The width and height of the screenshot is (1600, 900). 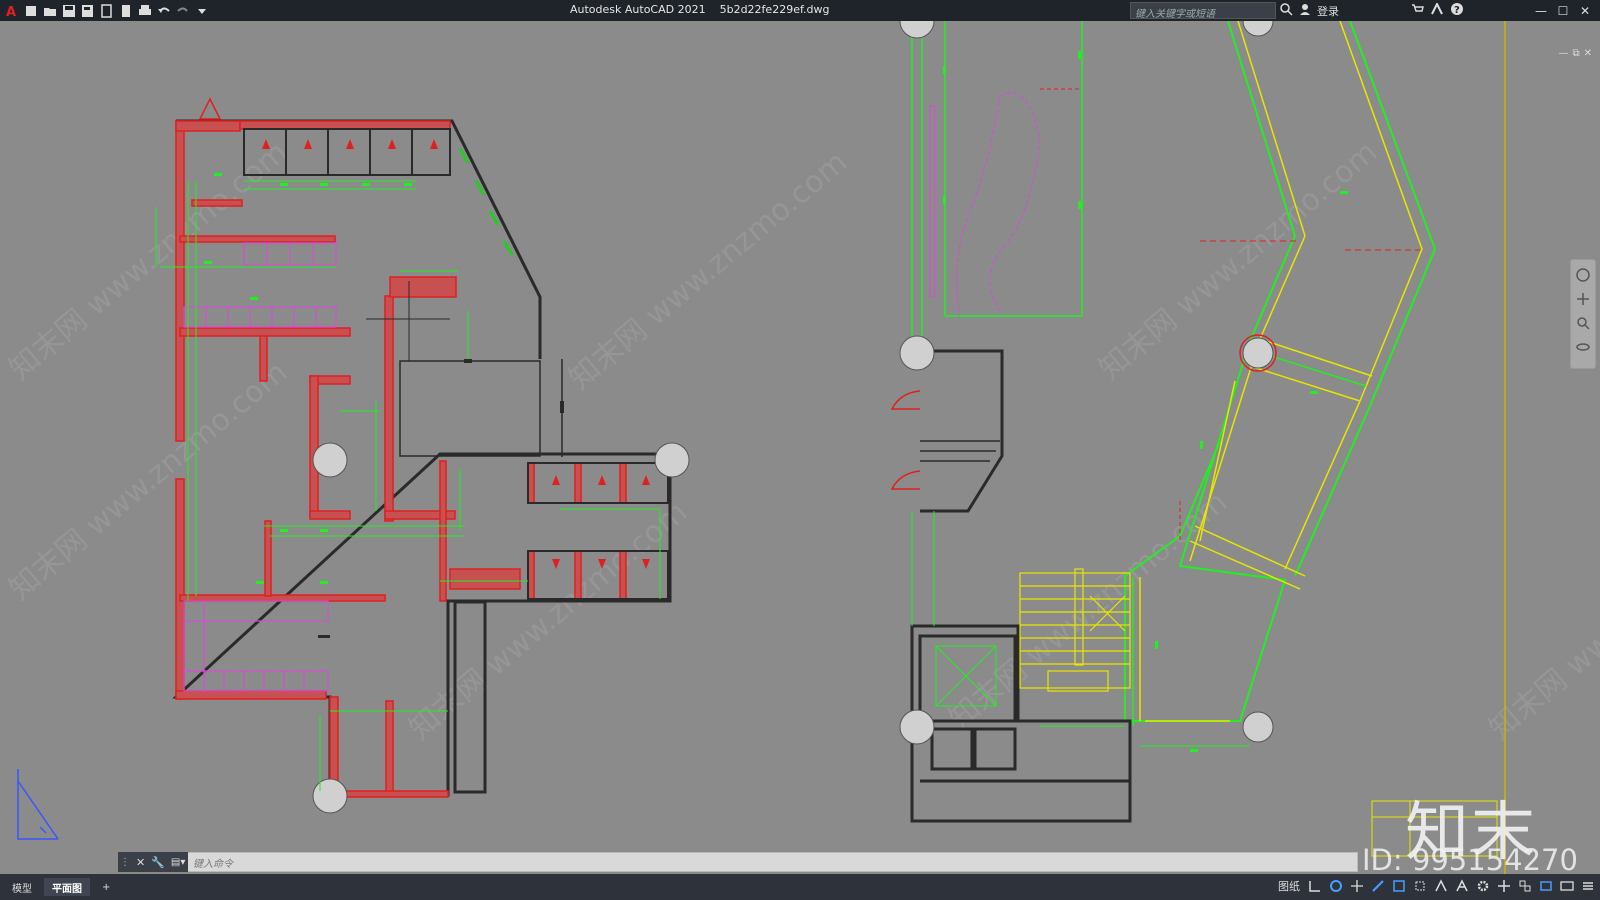 What do you see at coordinates (69, 11) in the screenshot?
I see `save-icon` at bounding box center [69, 11].